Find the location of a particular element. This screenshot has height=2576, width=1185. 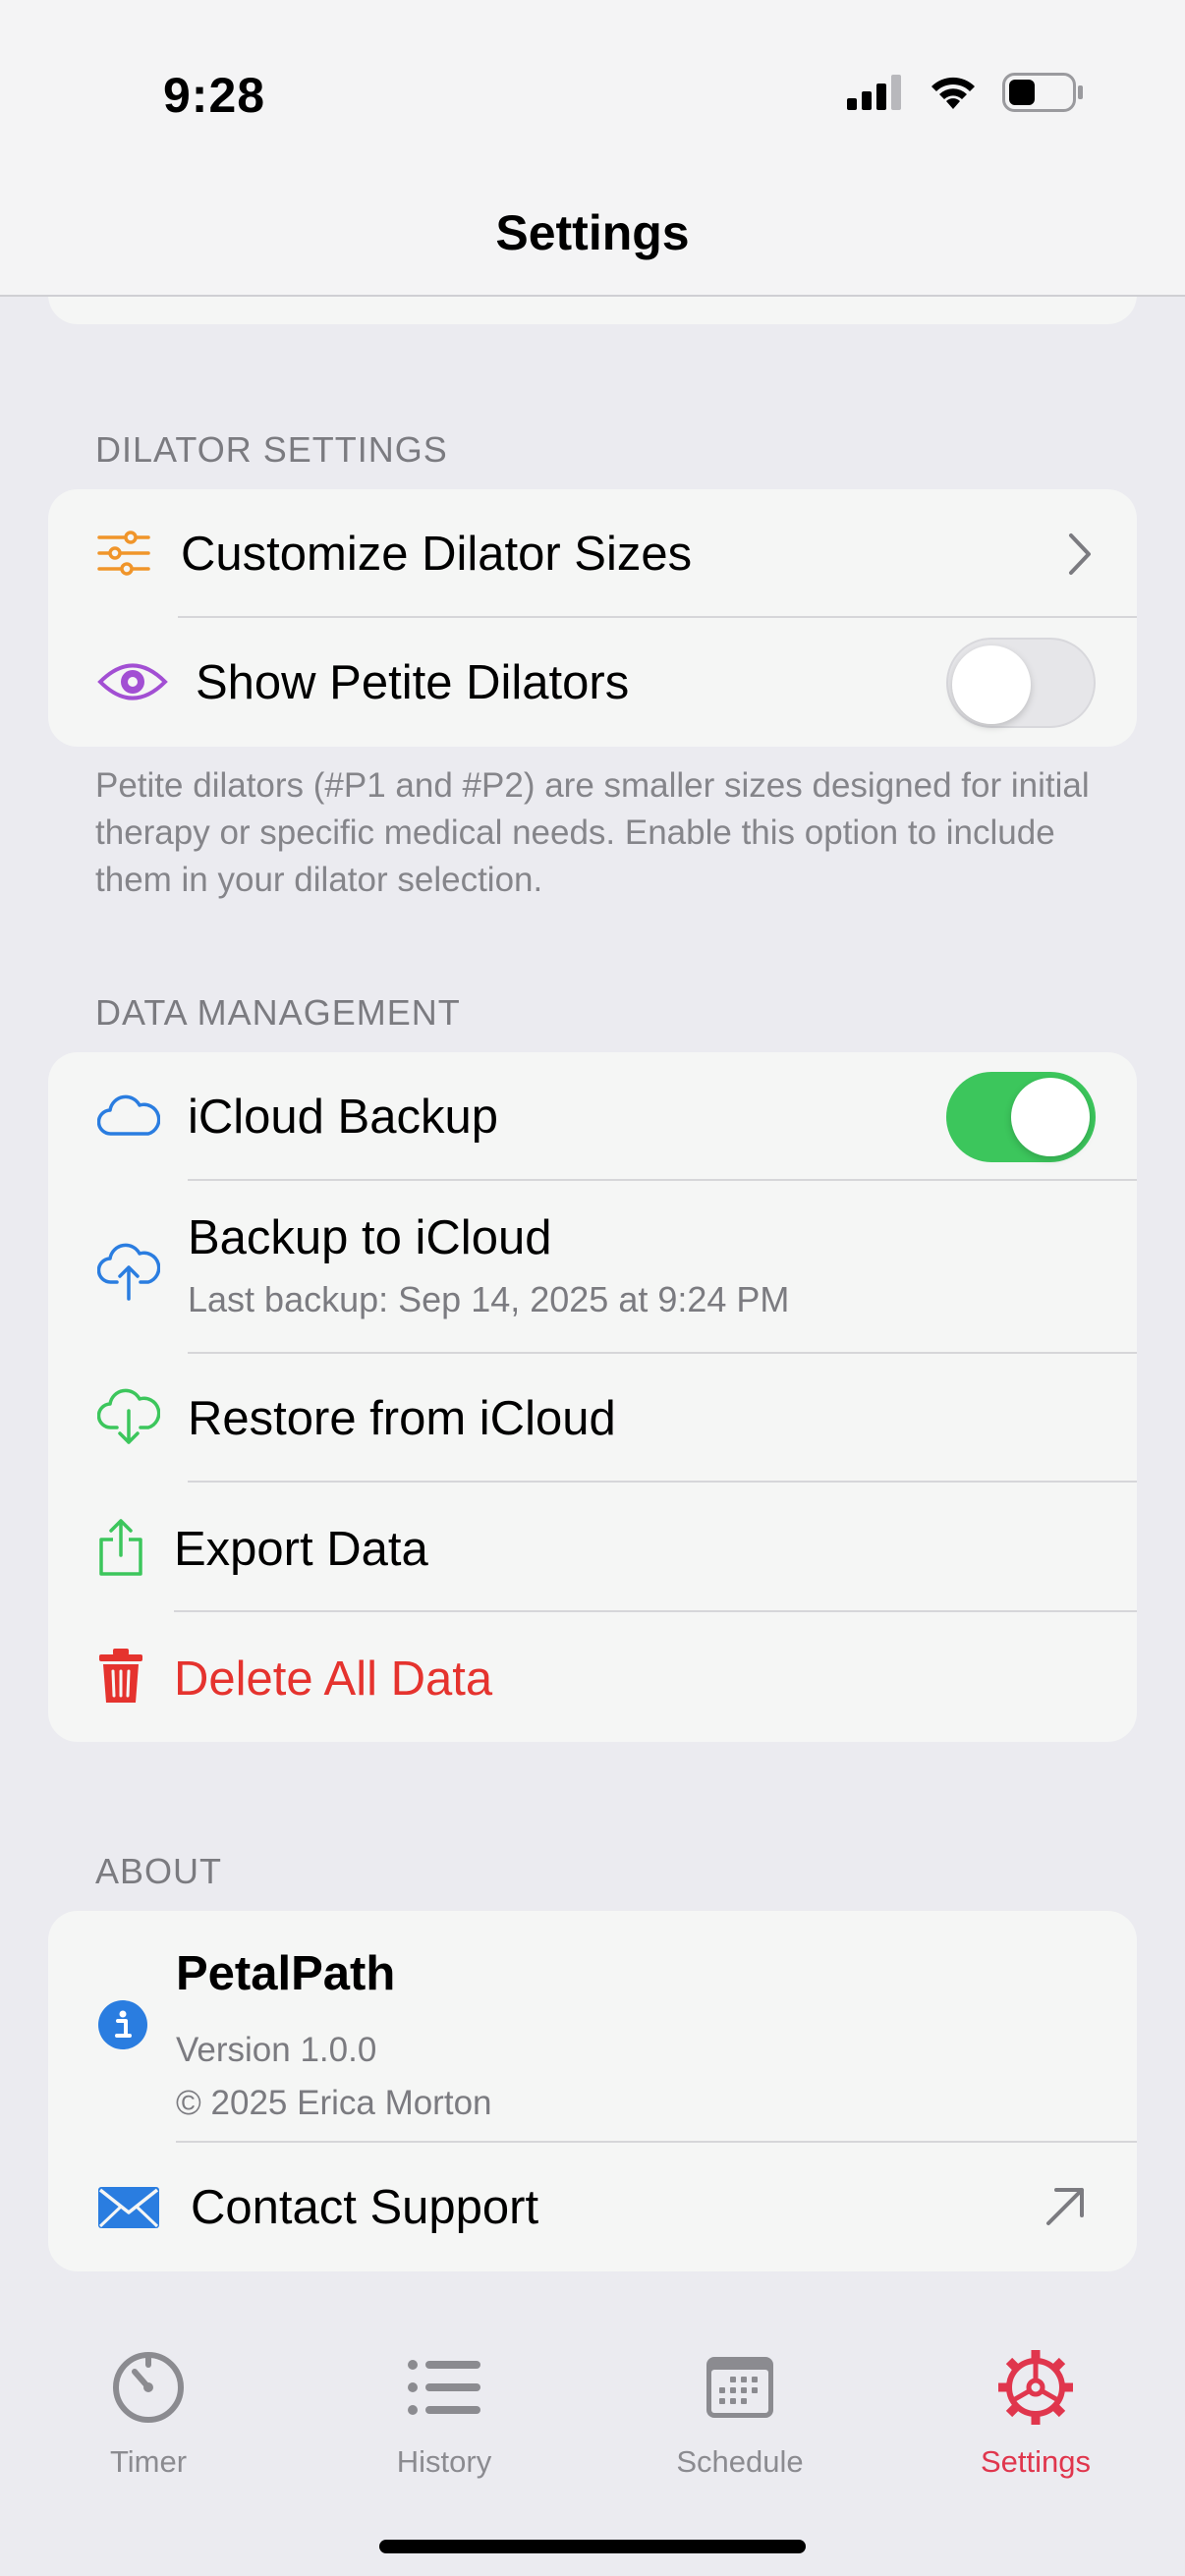

page-title: Settings is located at coordinates (592, 232).